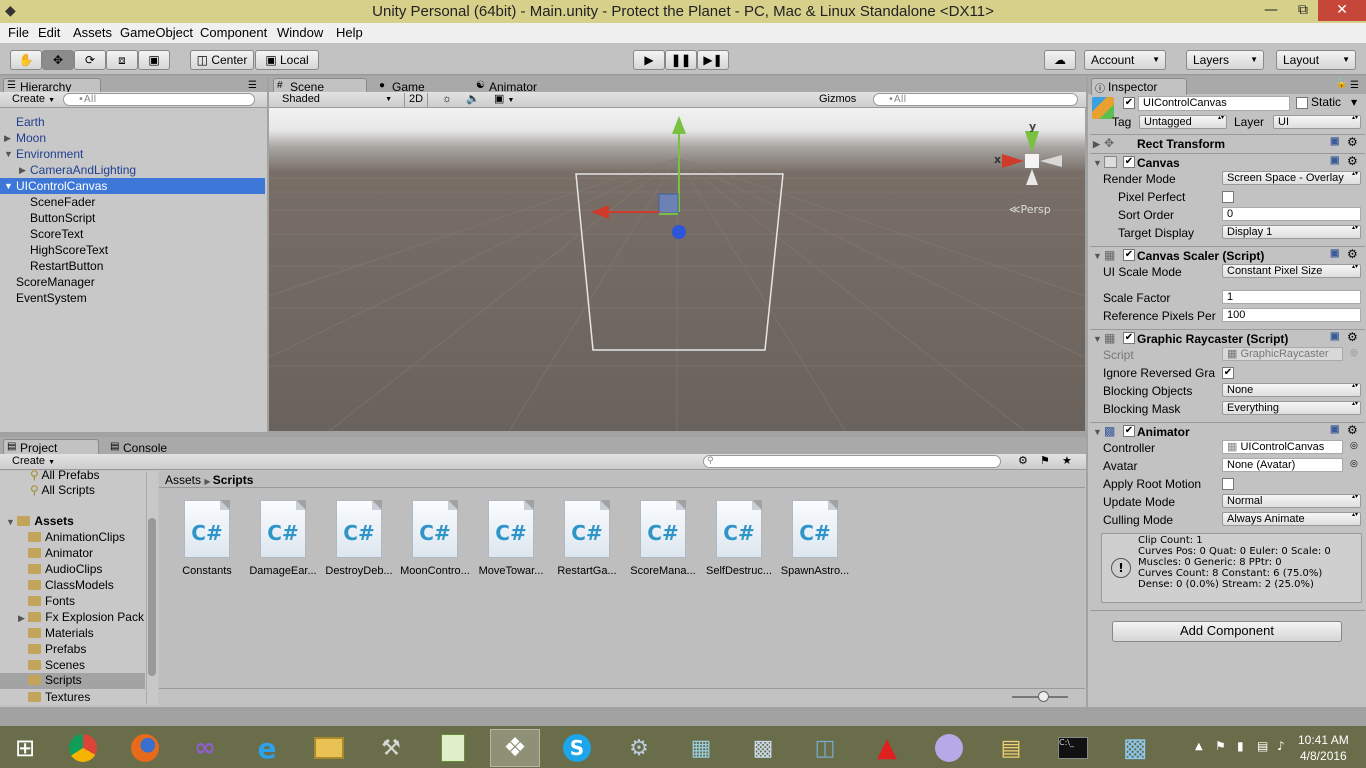  Describe the element at coordinates (57, 649) in the screenshot. I see `folder-prefabs: Prefabs` at that location.